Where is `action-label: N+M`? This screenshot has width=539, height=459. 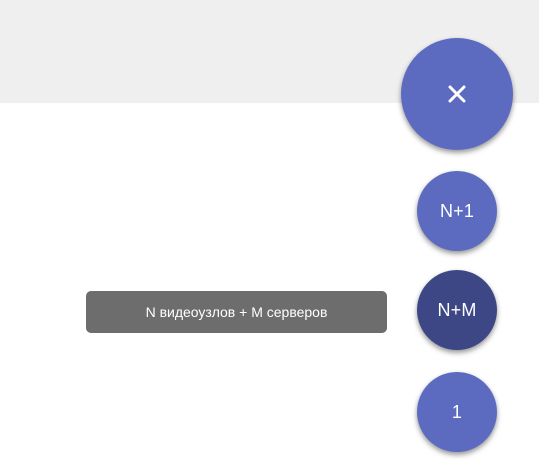 action-label: N+M is located at coordinates (457, 309).